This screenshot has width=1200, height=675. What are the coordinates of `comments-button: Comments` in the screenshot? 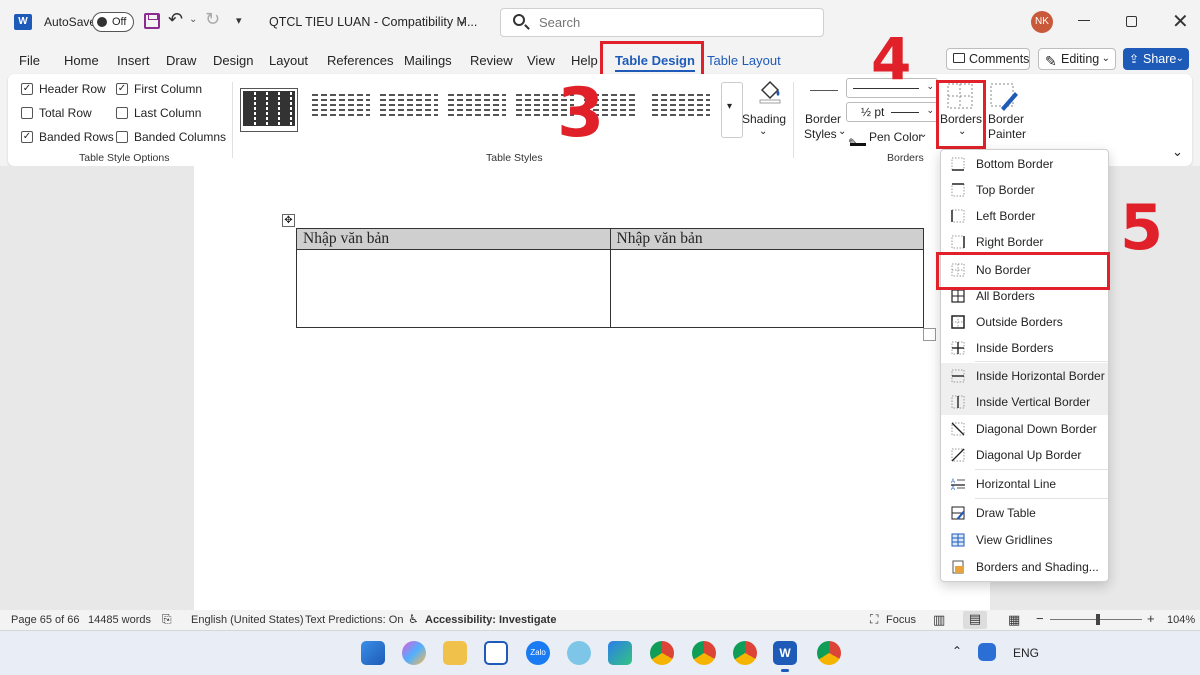 It's located at (988, 59).